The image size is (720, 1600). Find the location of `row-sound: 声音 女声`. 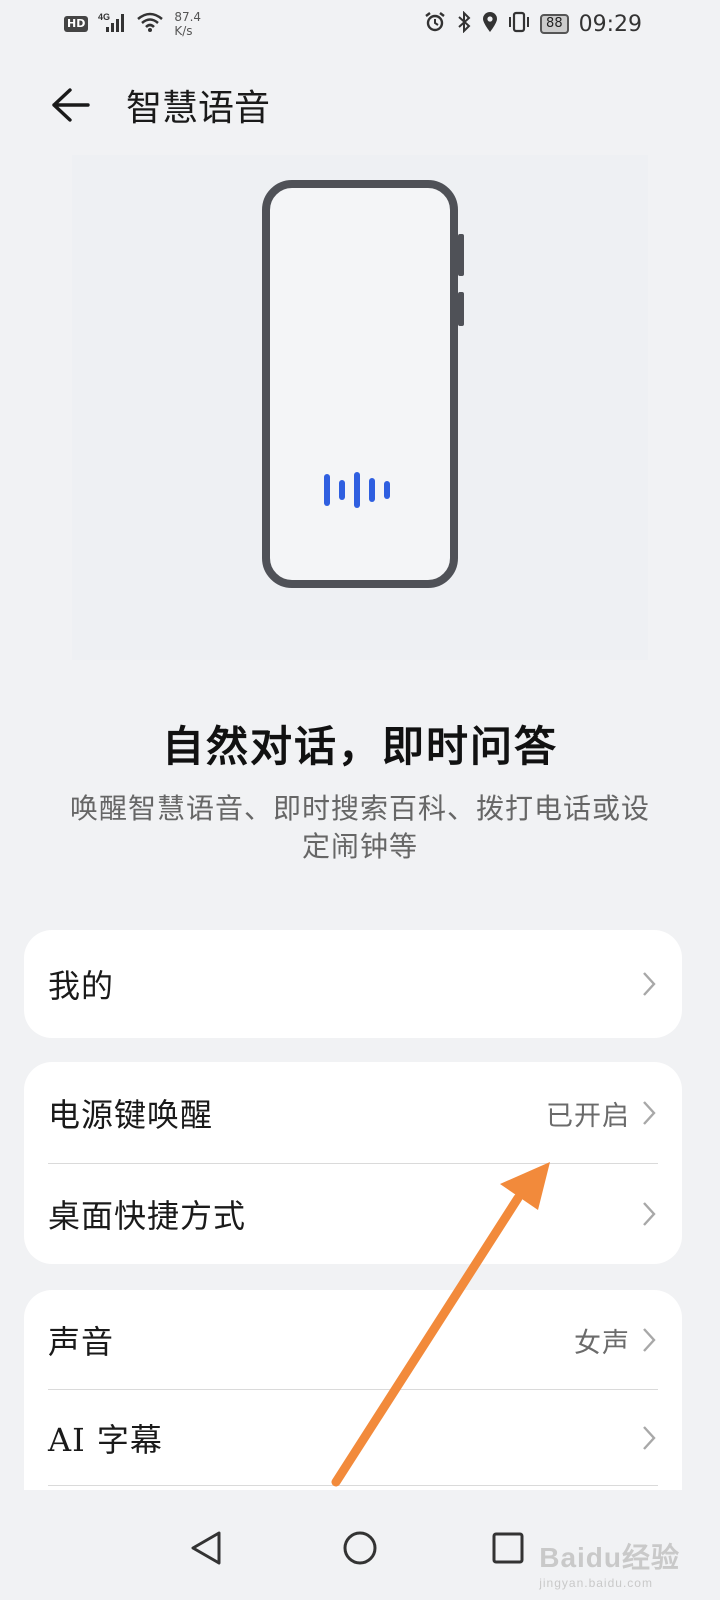

row-sound: 声音 女声 is located at coordinates (353, 1340).